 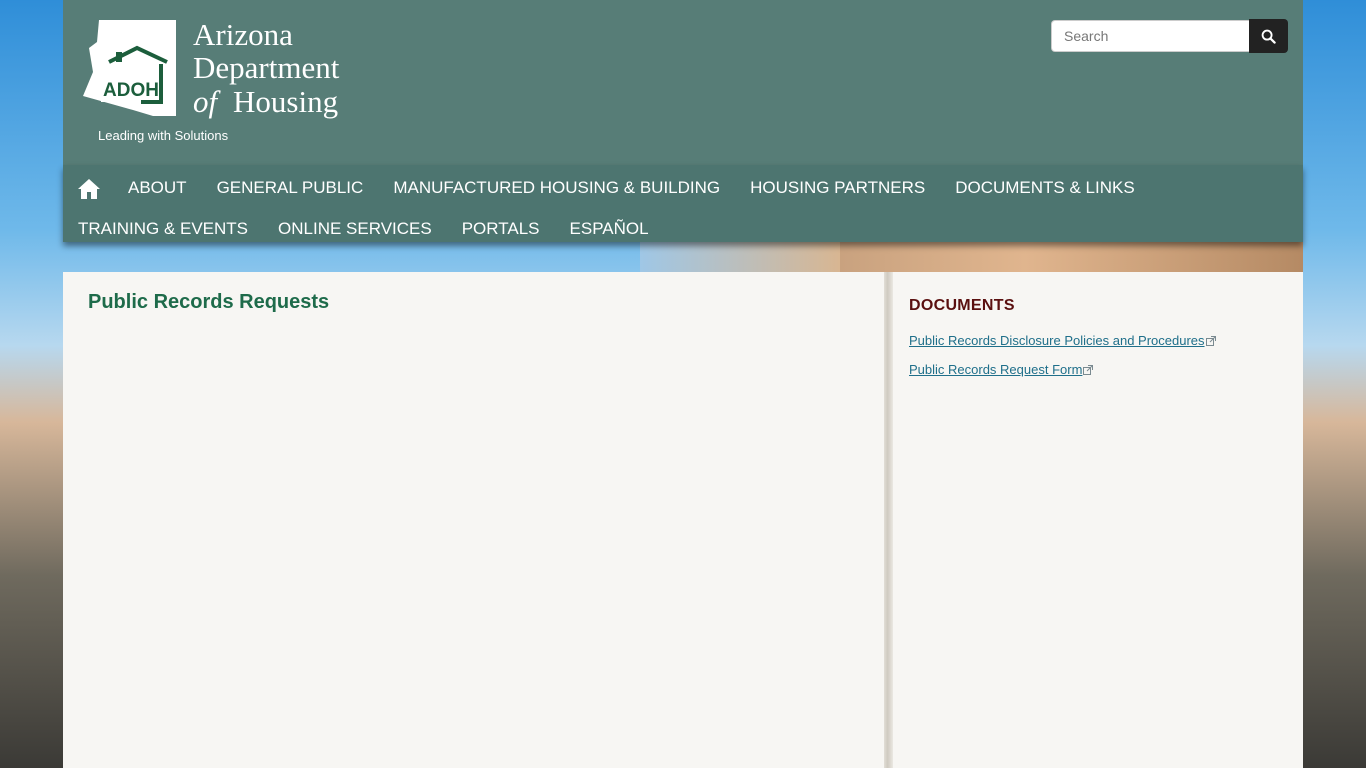 What do you see at coordinates (266, 67) in the screenshot?
I see `logo-line-department: Department` at bounding box center [266, 67].